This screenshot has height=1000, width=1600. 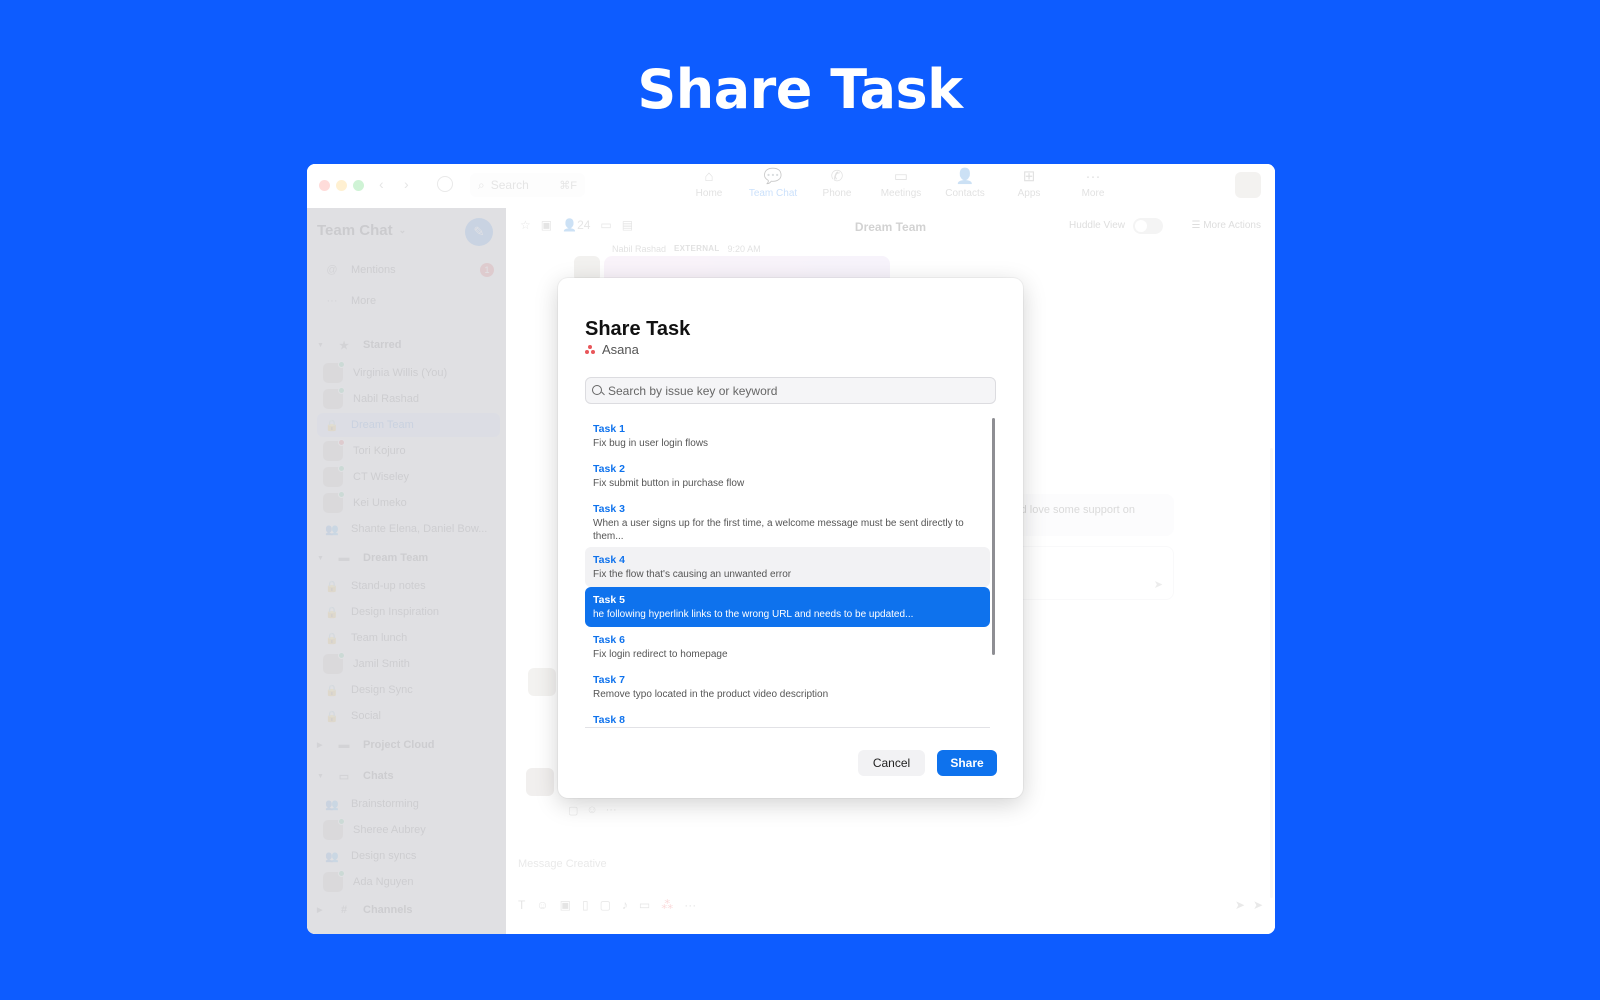 I want to click on task-key: Task 3, so click(x=609, y=509).